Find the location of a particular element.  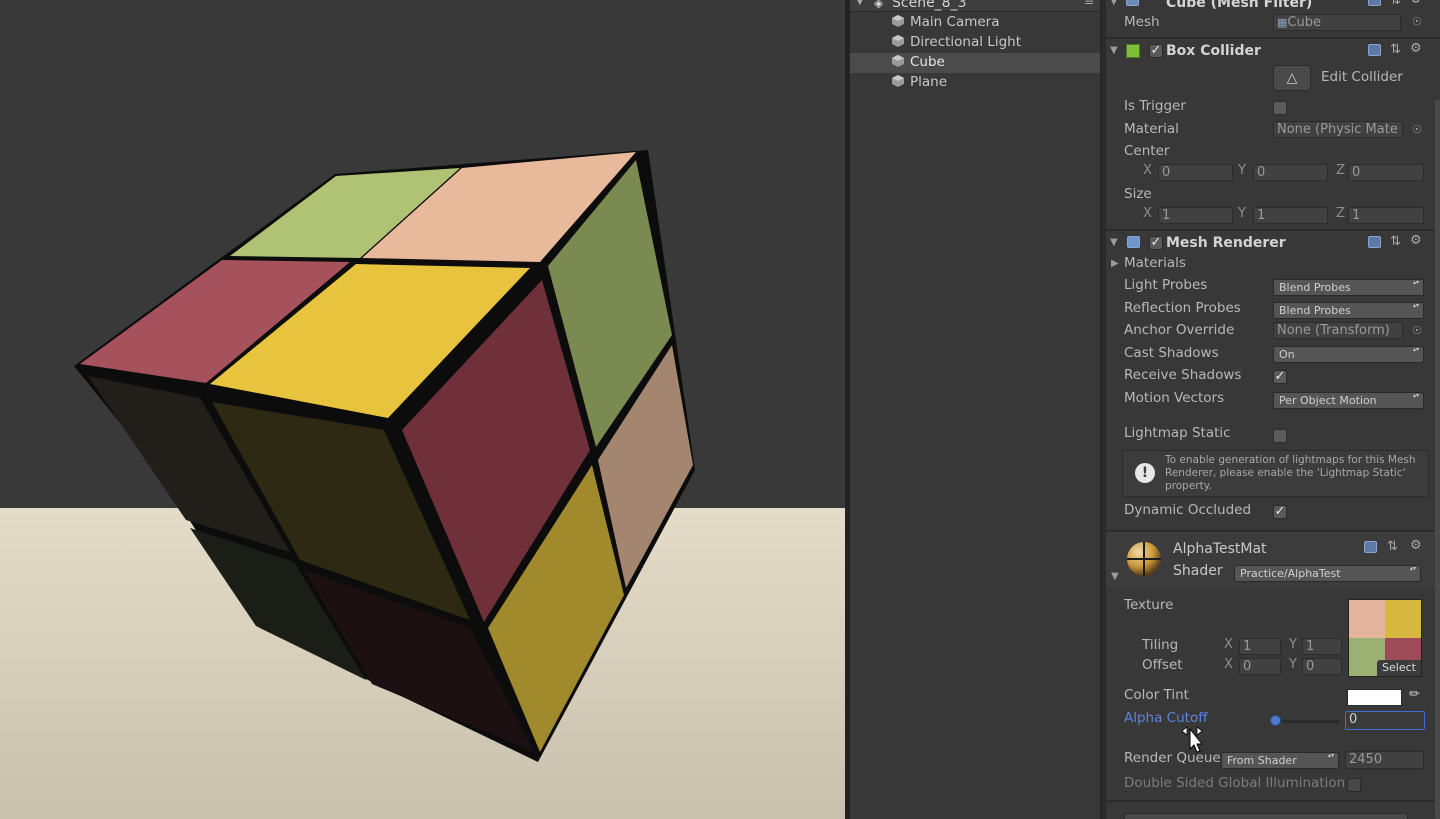

shader-dropdown: Practice/AlphaTest is located at coordinates (1327, 573).